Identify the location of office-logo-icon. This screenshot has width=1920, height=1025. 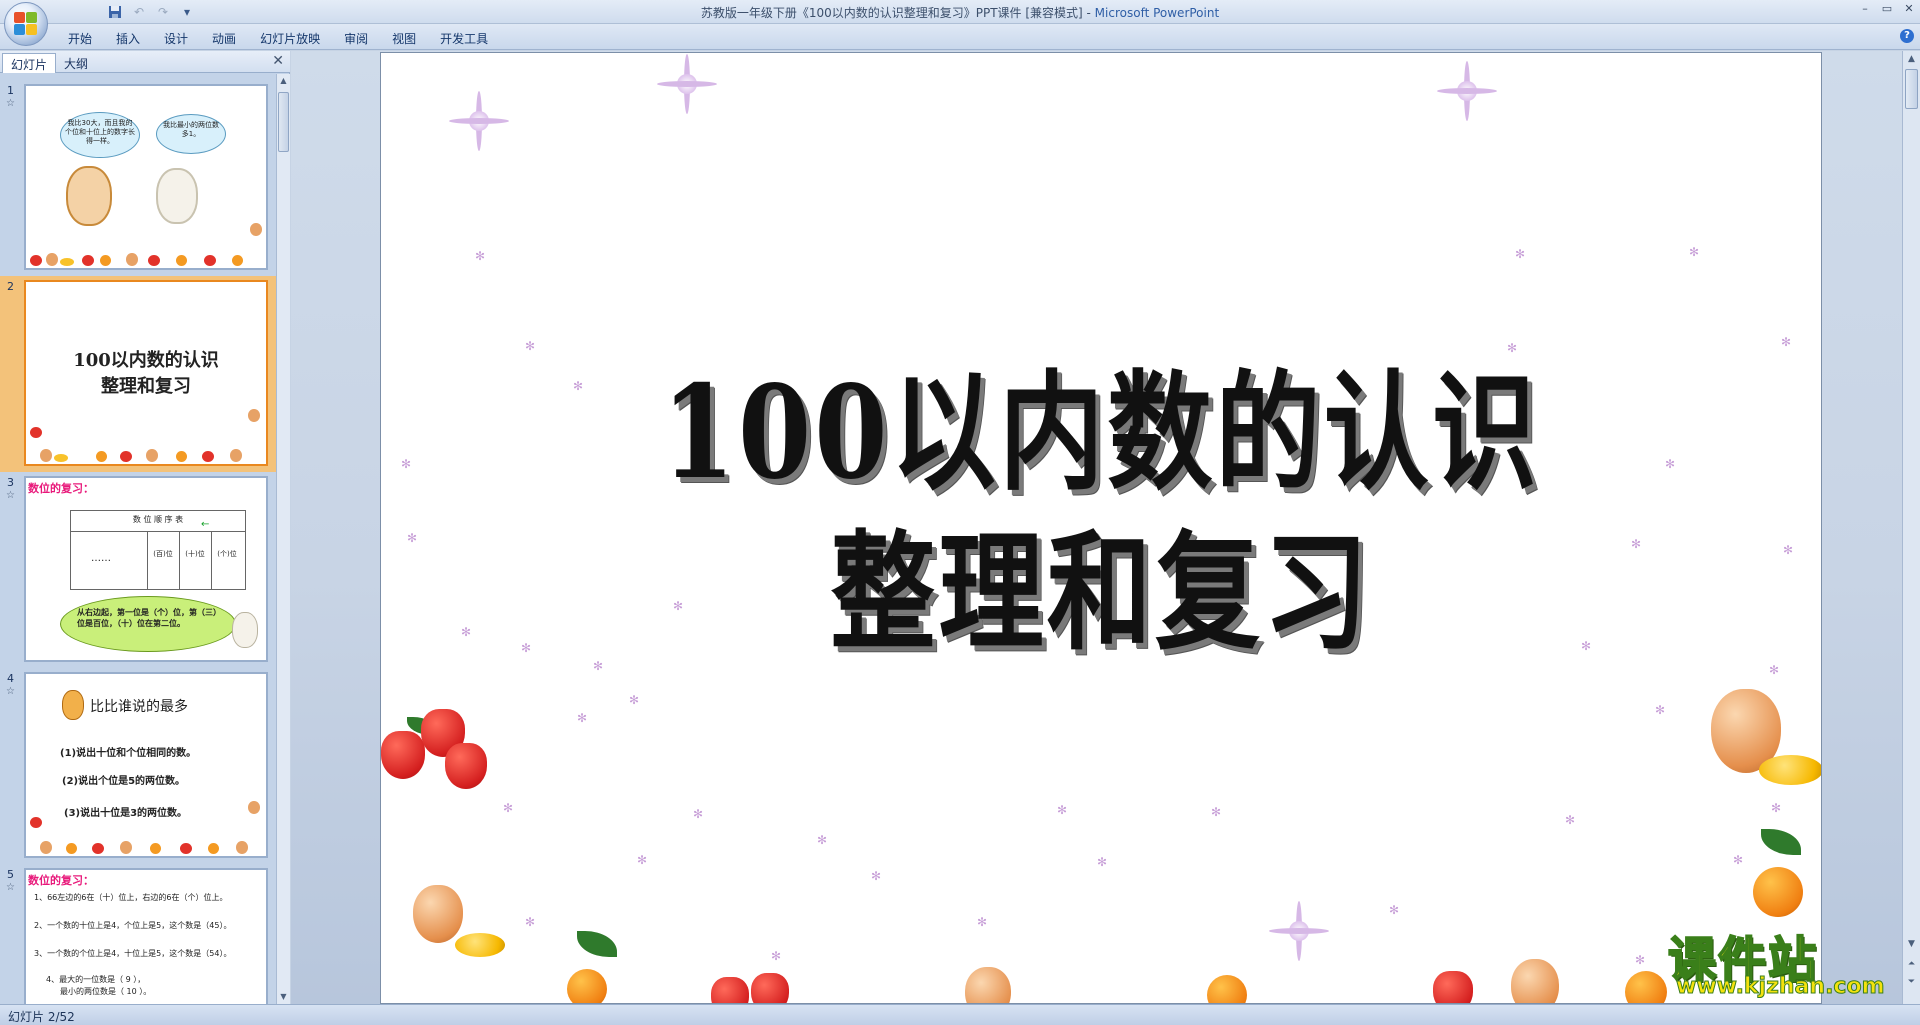
(26, 24).